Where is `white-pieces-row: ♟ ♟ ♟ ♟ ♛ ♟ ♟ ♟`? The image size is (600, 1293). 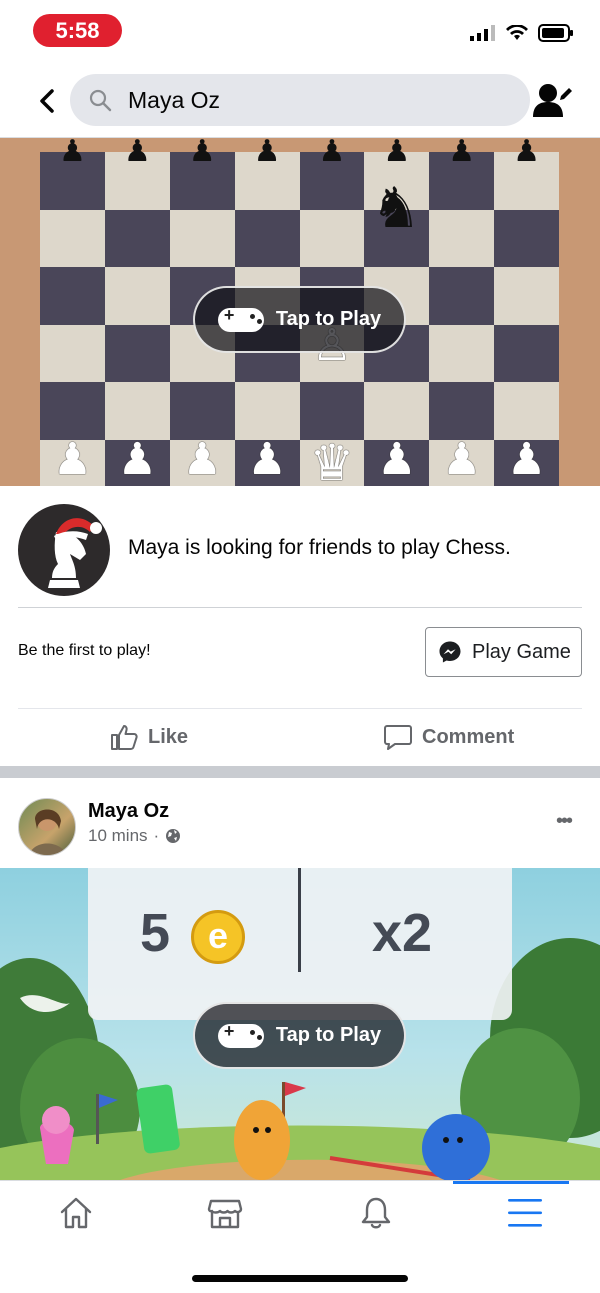 white-pieces-row: ♟ ♟ ♟ ♟ ♛ ♟ ♟ ♟ is located at coordinates (299, 460).